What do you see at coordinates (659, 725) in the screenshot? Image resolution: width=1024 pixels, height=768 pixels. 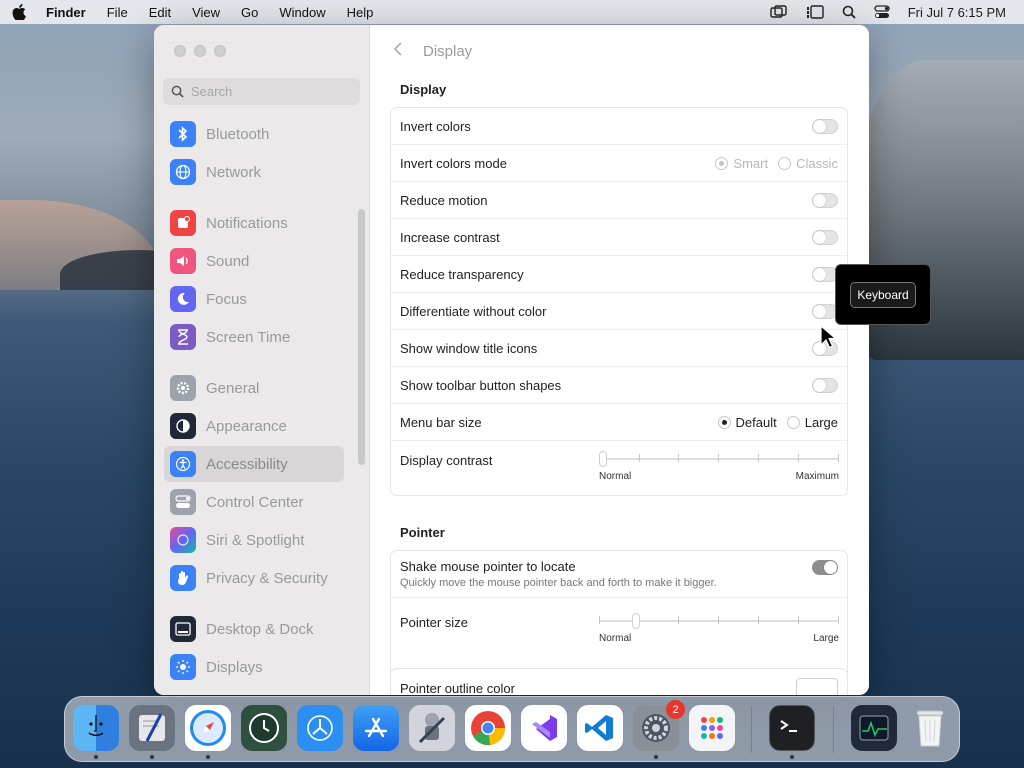 I see `system-settings-icon: 2` at bounding box center [659, 725].